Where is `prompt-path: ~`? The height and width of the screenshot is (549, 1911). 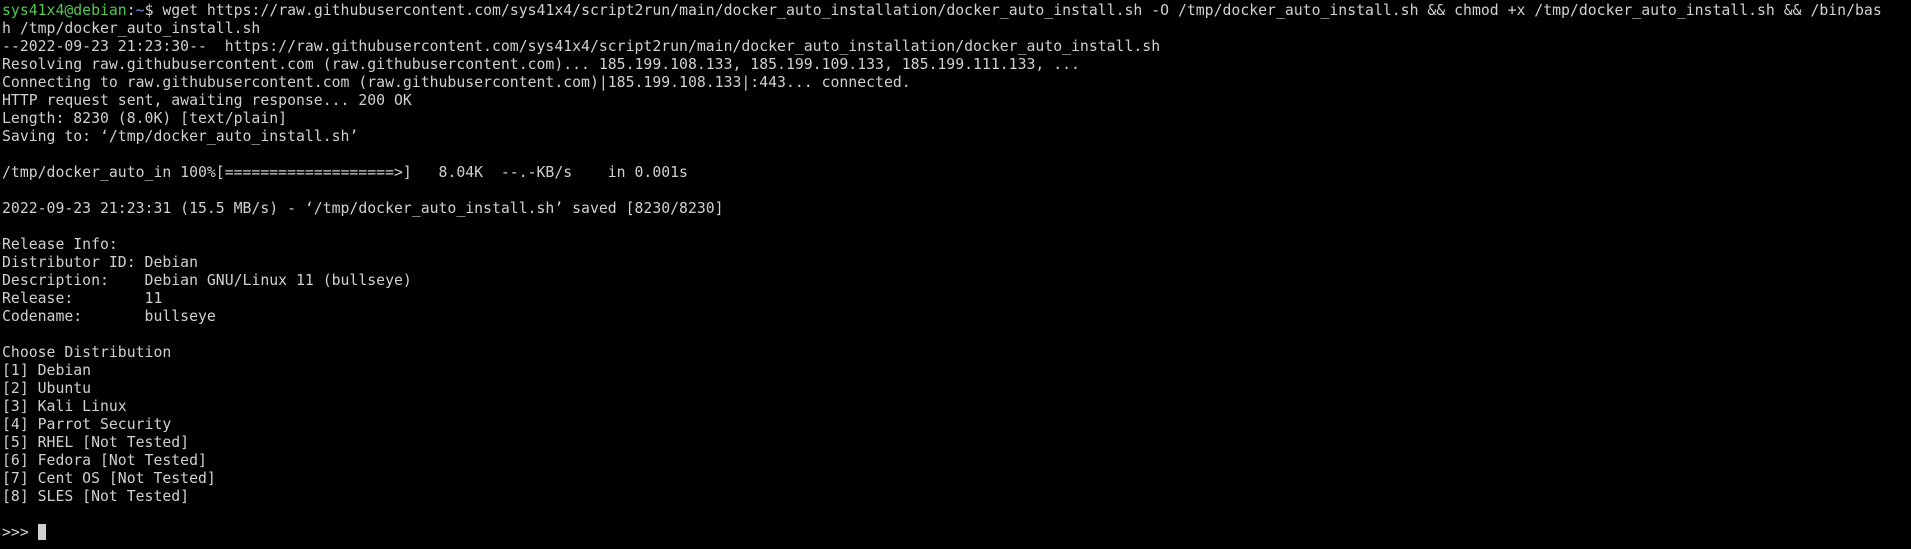 prompt-path: ~ is located at coordinates (140, 10).